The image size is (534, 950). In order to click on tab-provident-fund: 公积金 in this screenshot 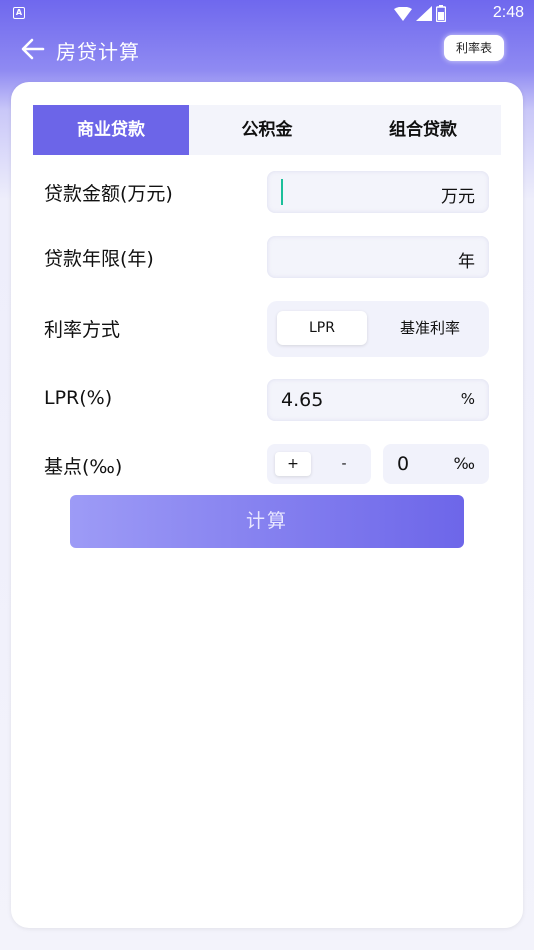, I will do `click(267, 130)`.